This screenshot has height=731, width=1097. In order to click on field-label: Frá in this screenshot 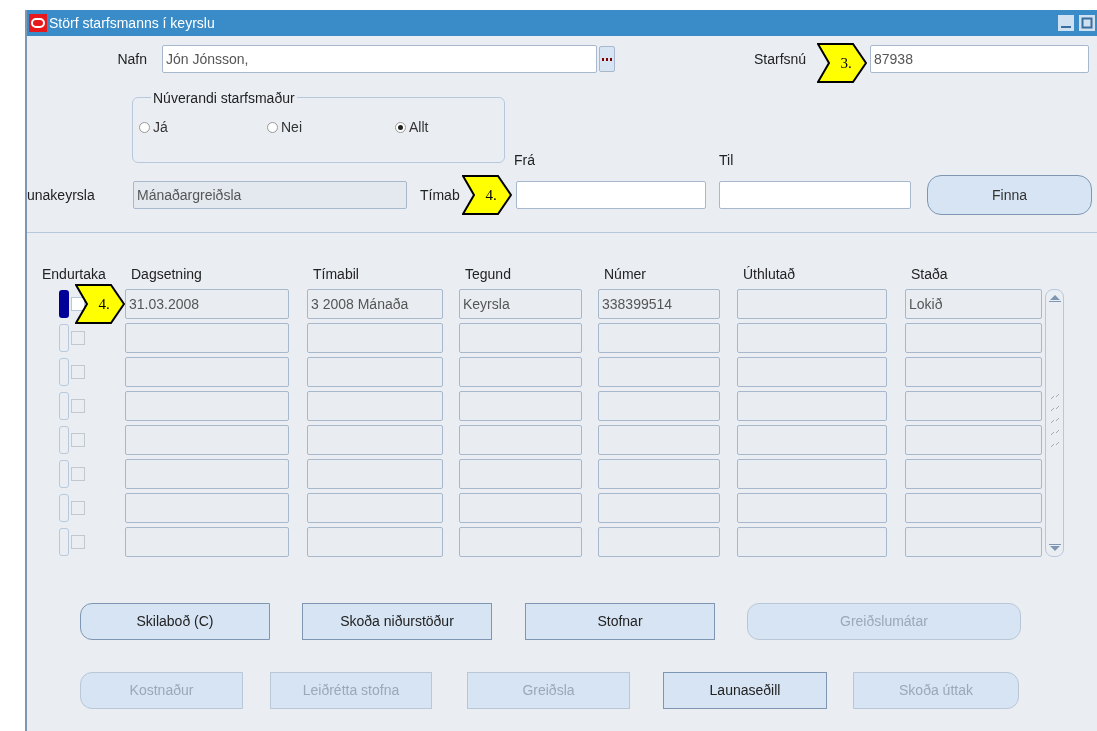, I will do `click(525, 160)`.